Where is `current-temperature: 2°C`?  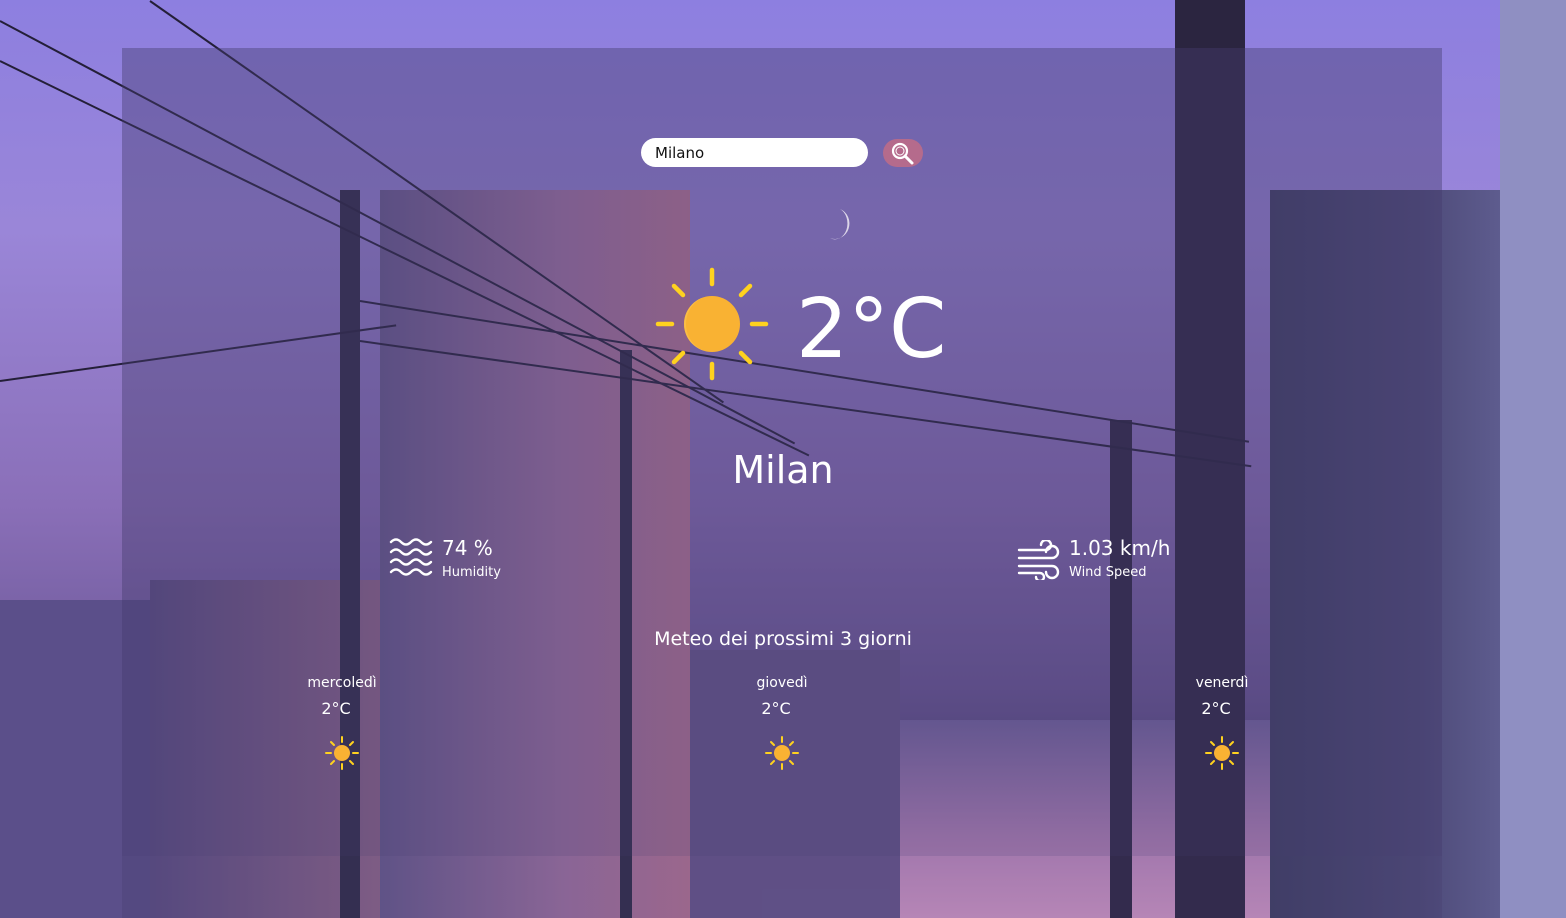 current-temperature: 2°C is located at coordinates (871, 329).